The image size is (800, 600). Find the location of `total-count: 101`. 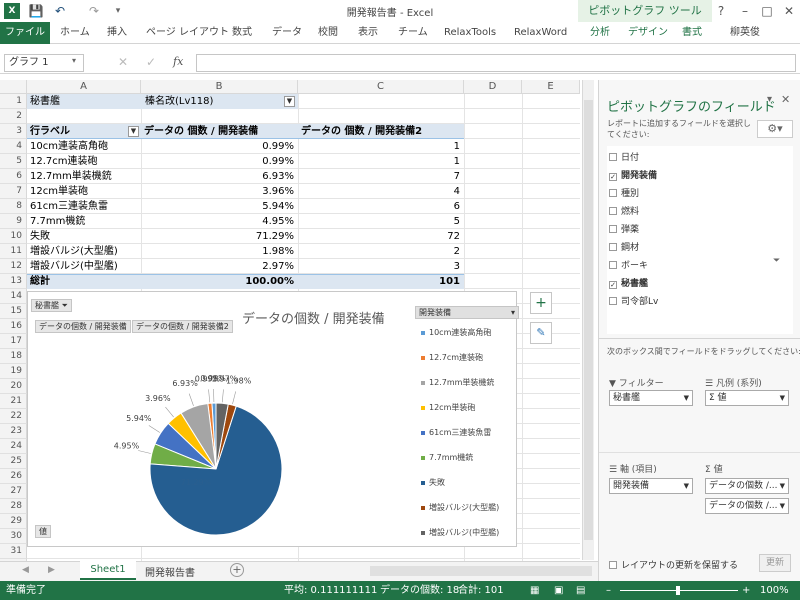

total-count: 101 is located at coordinates (381, 281).